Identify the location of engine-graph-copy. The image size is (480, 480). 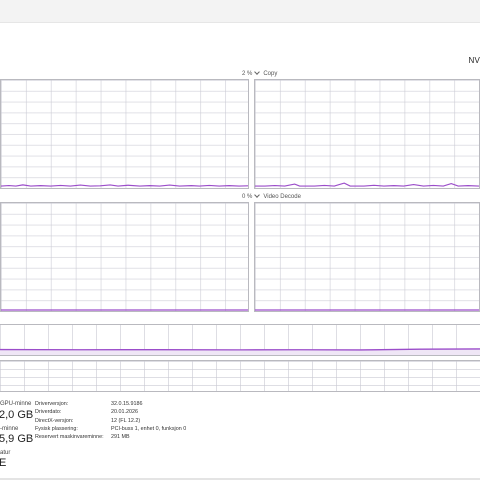
(367, 134).